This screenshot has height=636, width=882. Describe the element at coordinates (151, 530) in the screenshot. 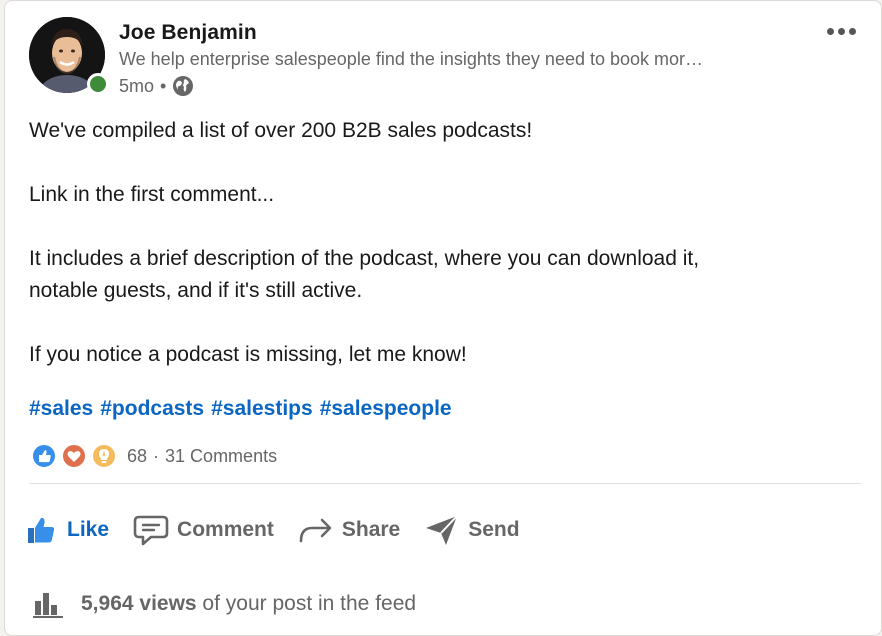

I see `comment-icon` at that location.